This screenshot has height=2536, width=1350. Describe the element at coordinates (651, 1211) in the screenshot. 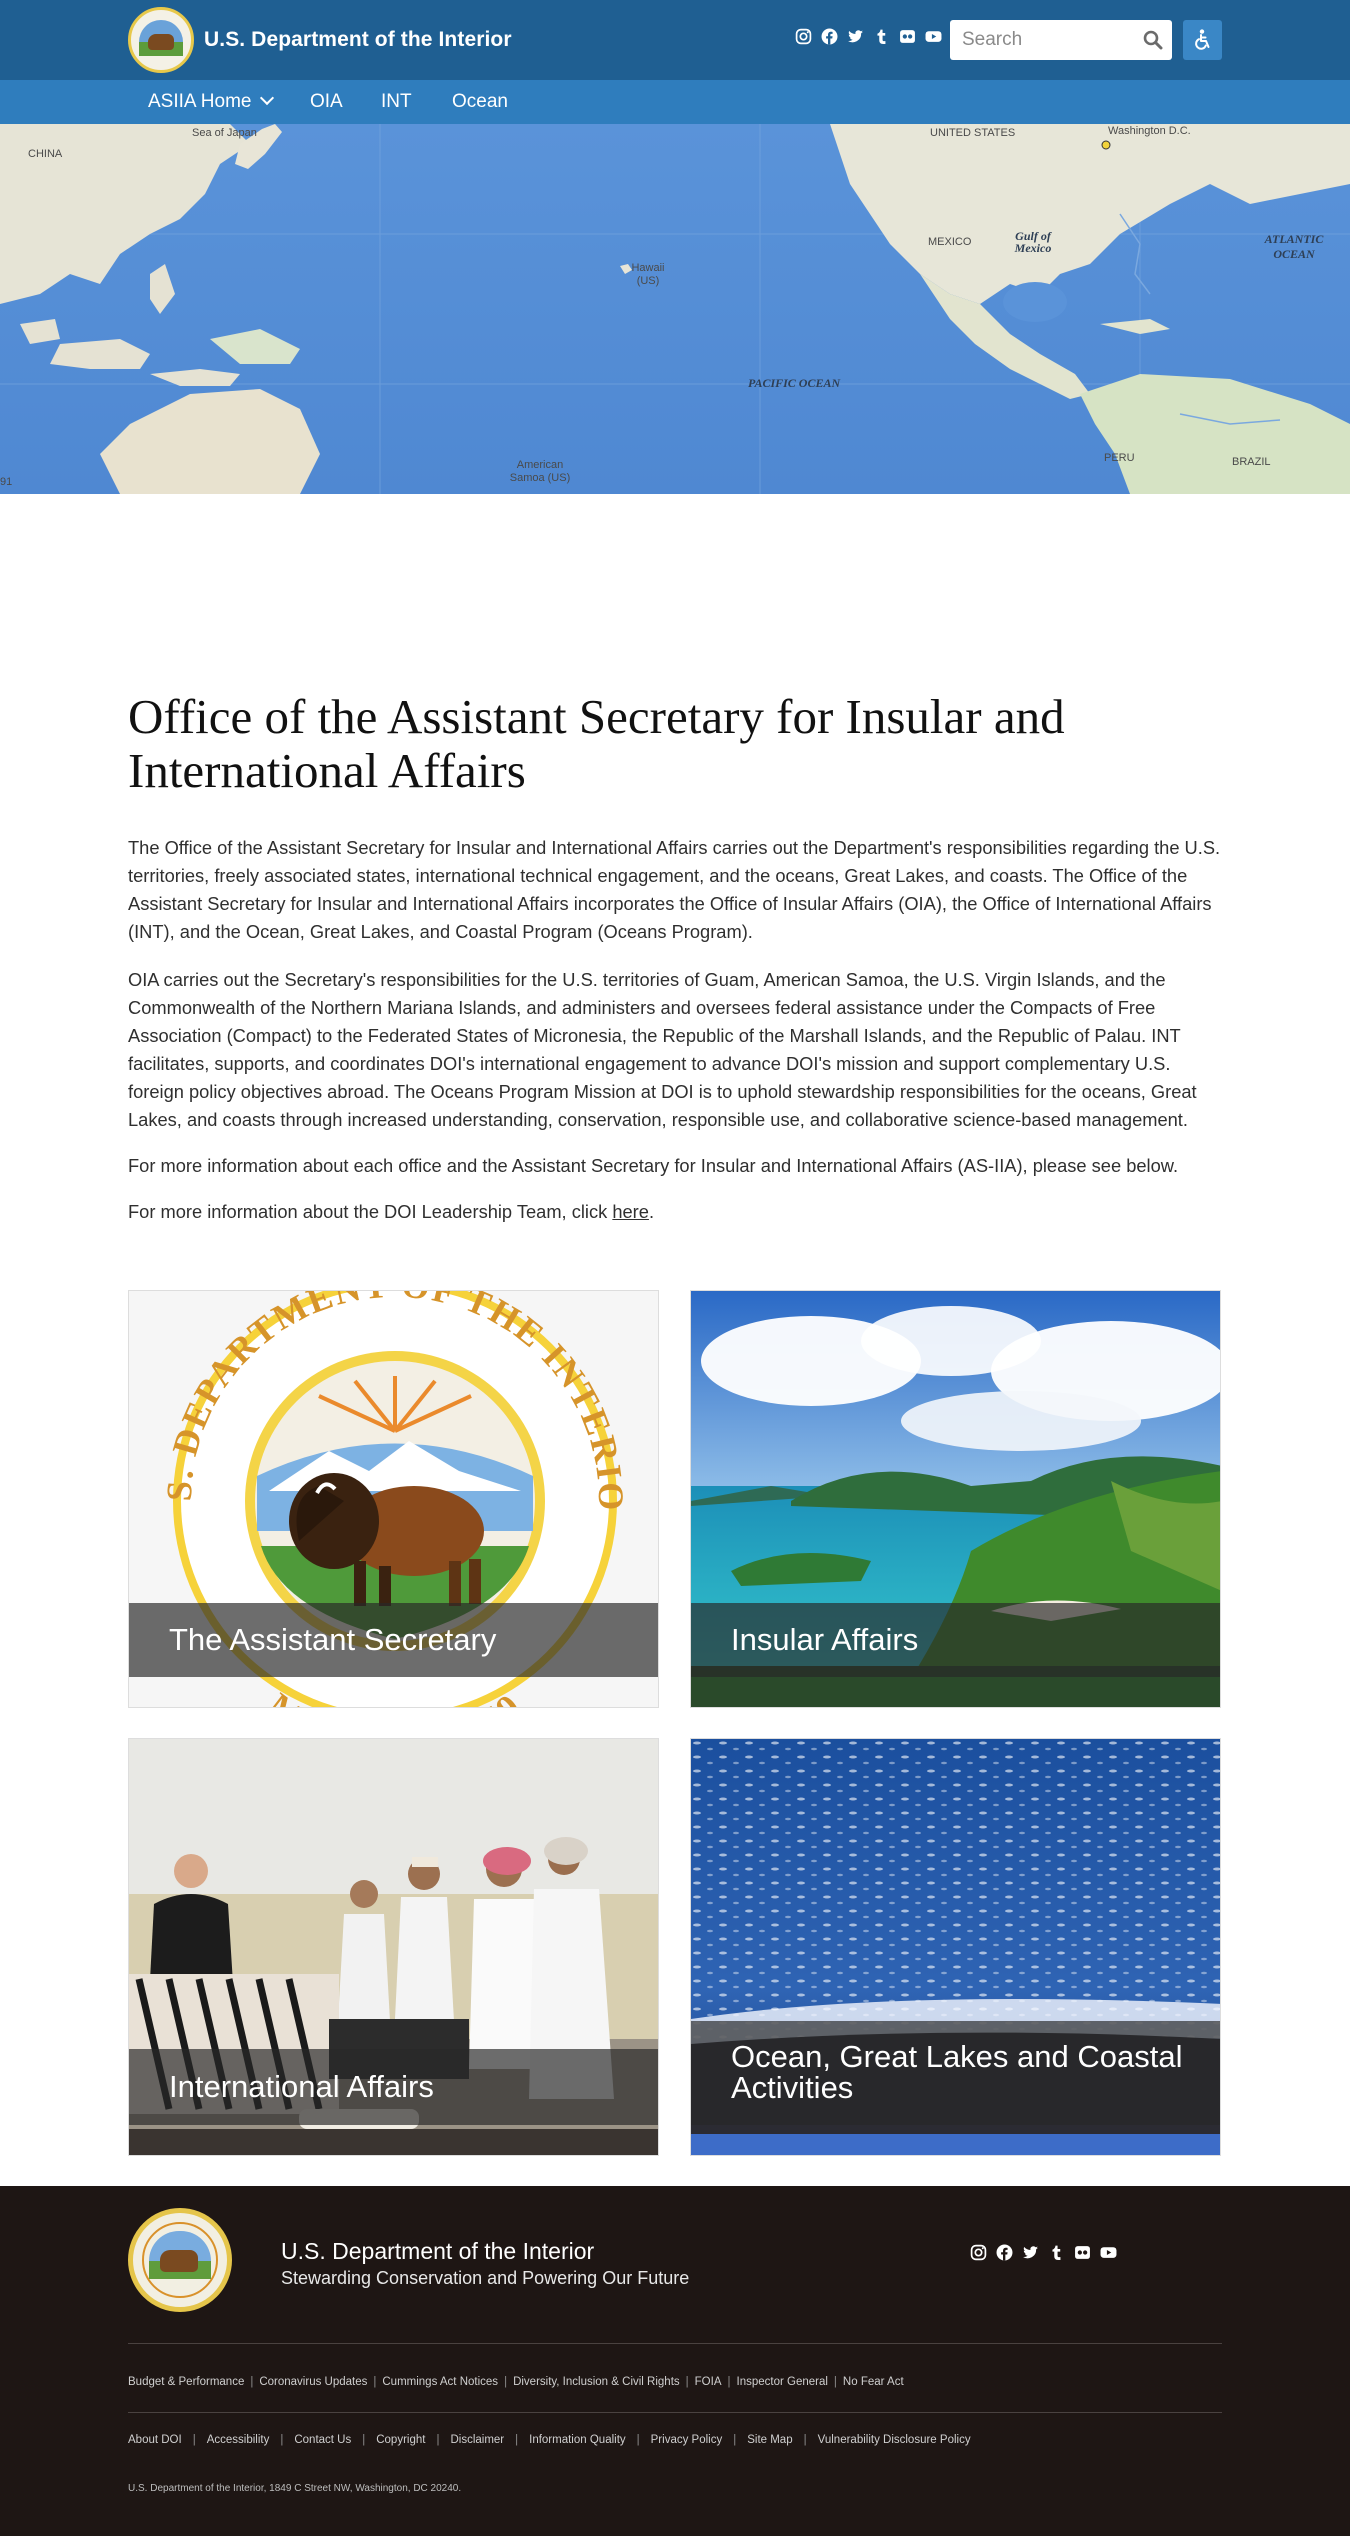

I see `leadership-end: .` at that location.